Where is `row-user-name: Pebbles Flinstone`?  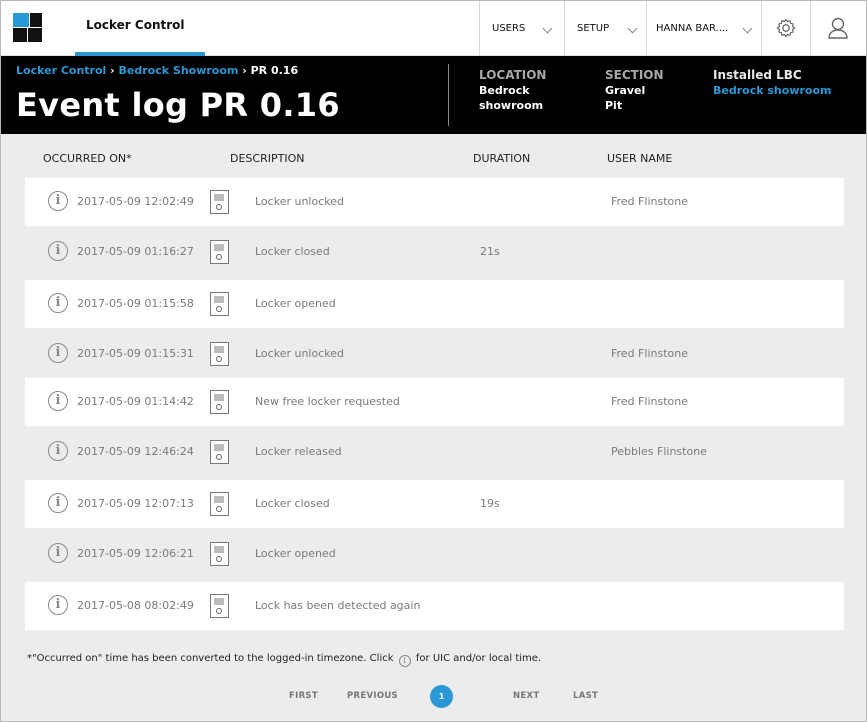
row-user-name: Pebbles Flinstone is located at coordinates (659, 451).